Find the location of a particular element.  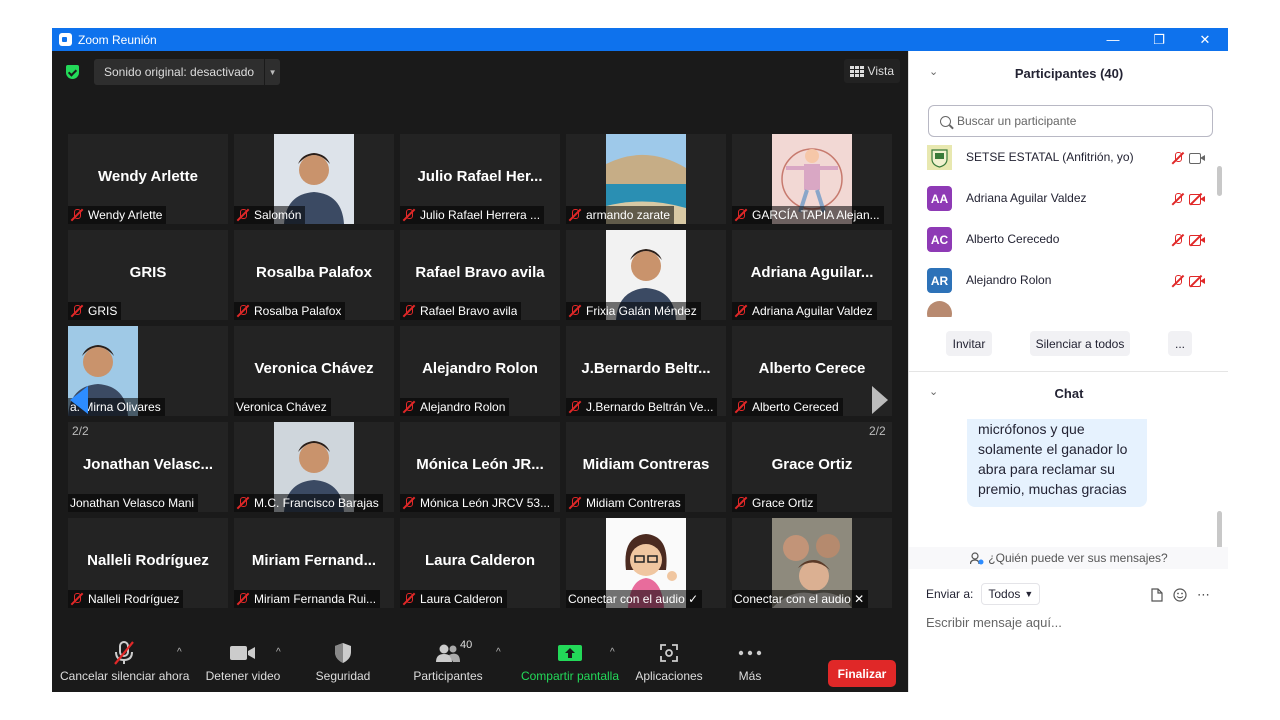

stop-video-button: ^ Detener video is located at coordinates (243, 664).